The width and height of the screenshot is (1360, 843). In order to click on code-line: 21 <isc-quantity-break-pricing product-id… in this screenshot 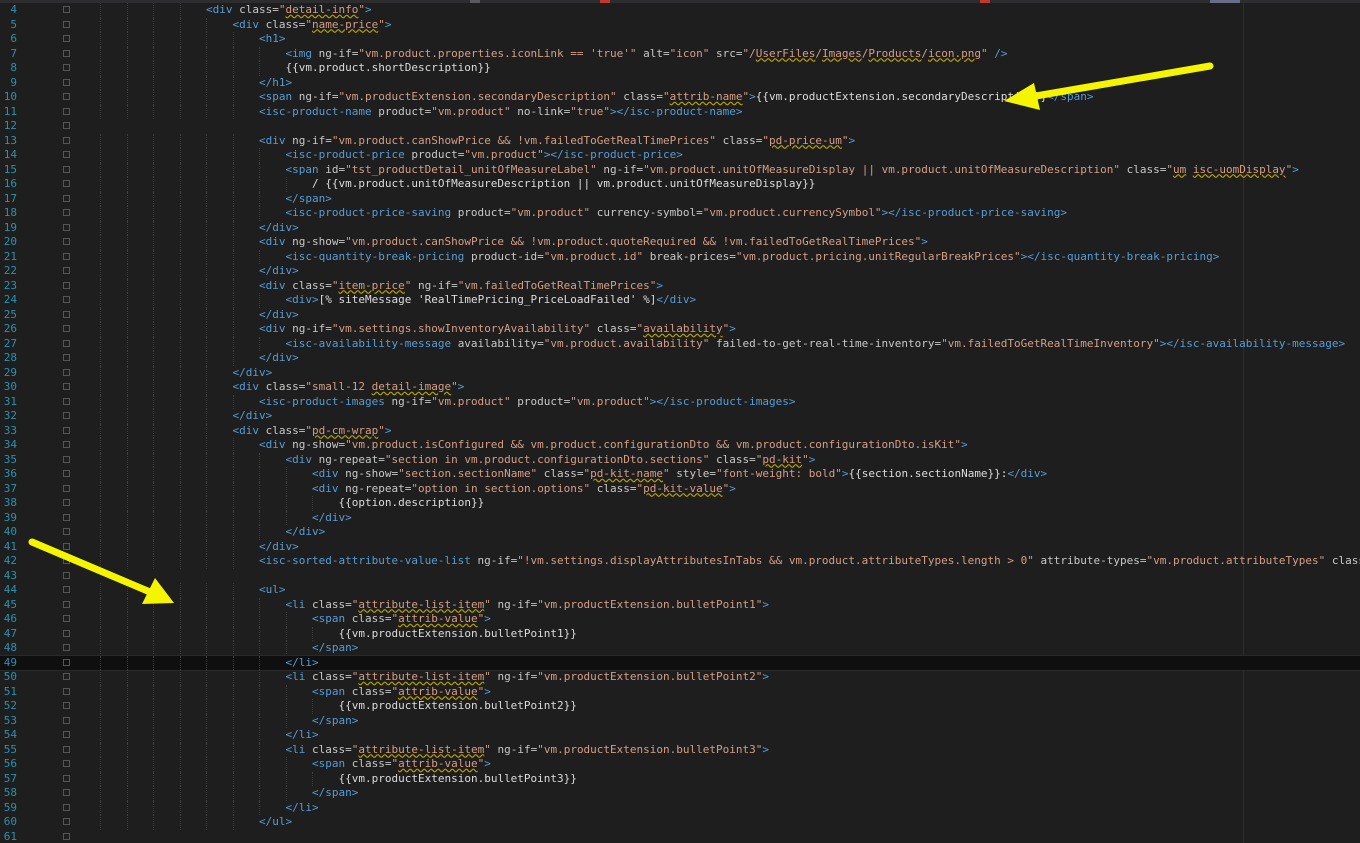, I will do `click(680, 256)`.